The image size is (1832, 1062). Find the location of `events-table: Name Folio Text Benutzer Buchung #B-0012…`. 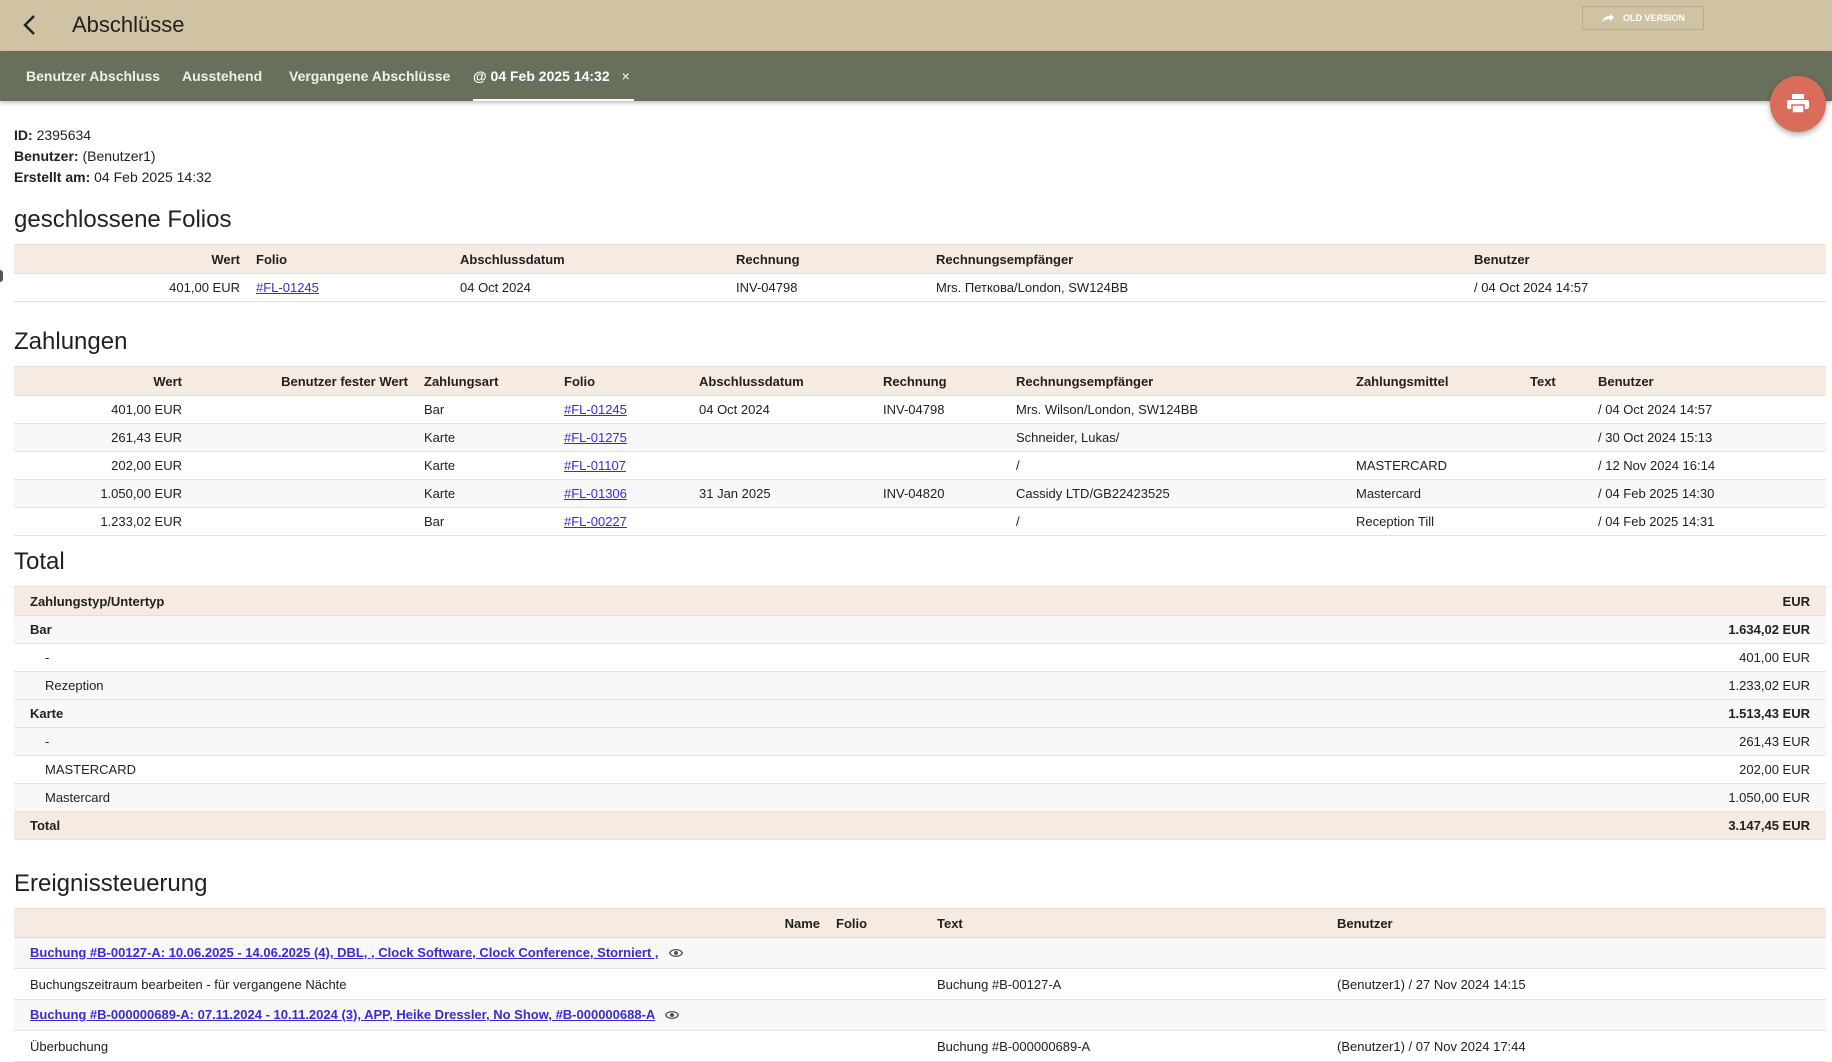

events-table: Name Folio Text Benutzer Buchung #B-0012… is located at coordinates (920, 985).